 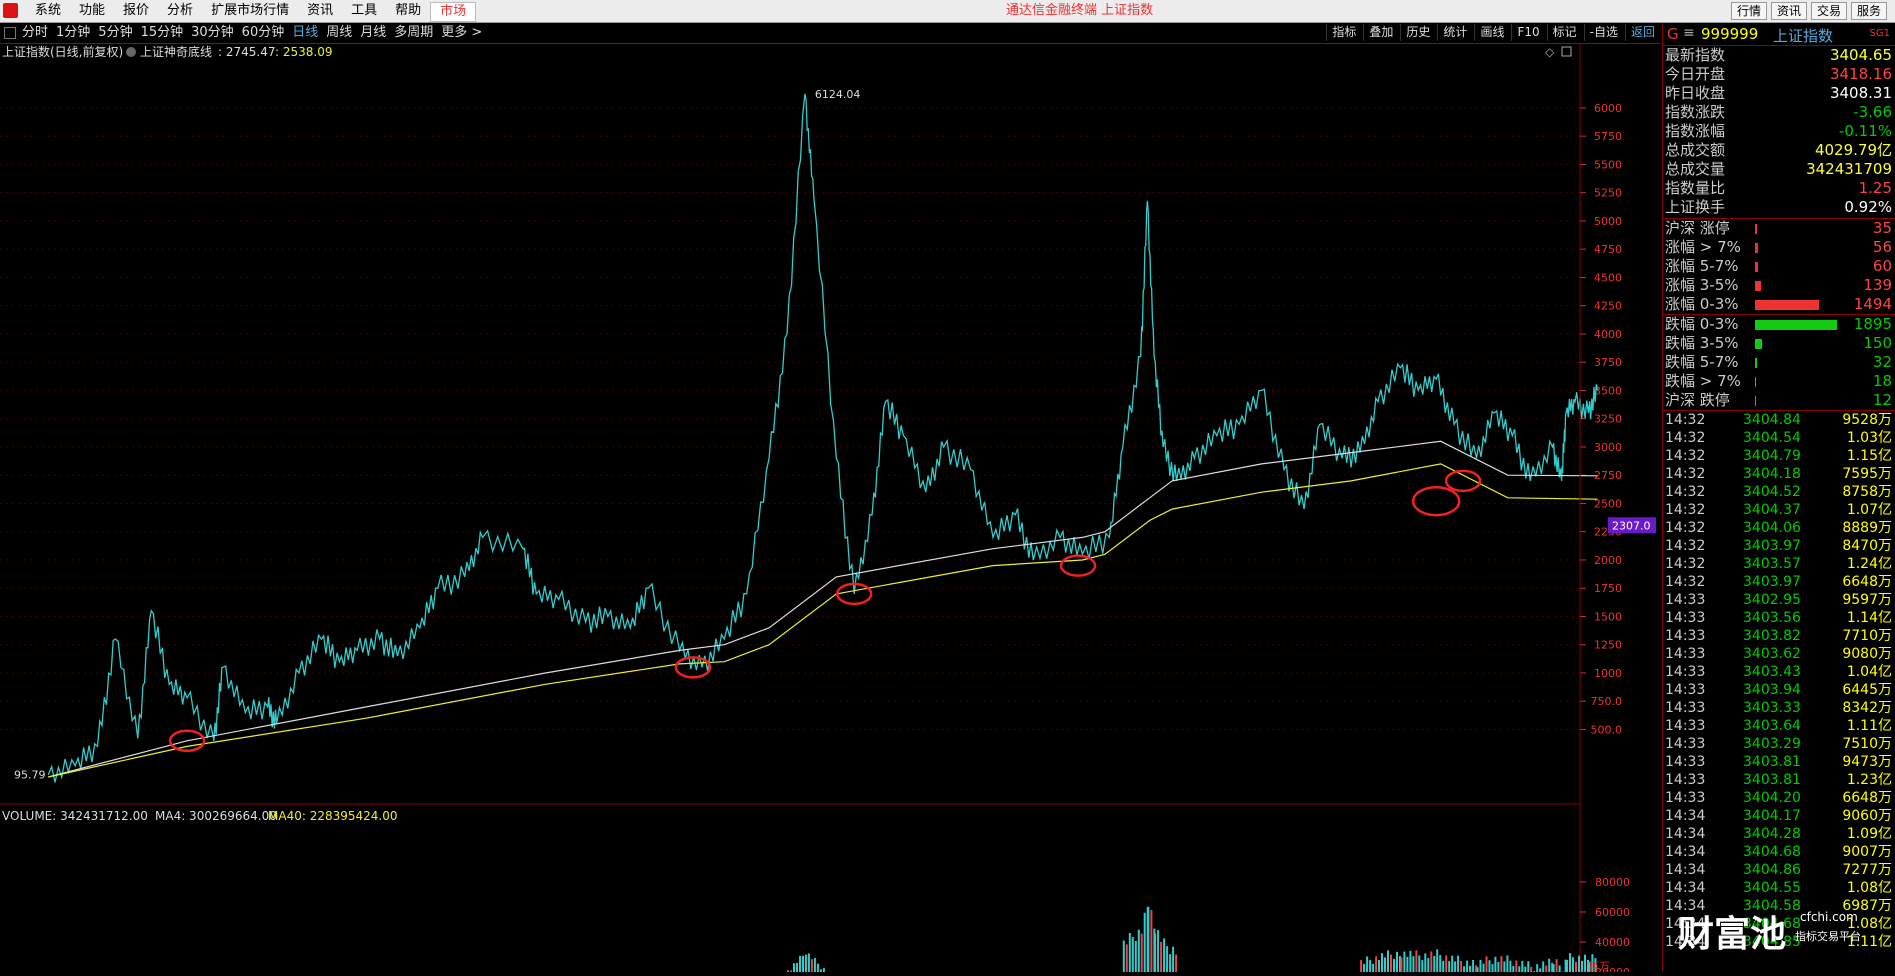 I want to click on tick-amount: 6648万, so click(x=1867, y=798).